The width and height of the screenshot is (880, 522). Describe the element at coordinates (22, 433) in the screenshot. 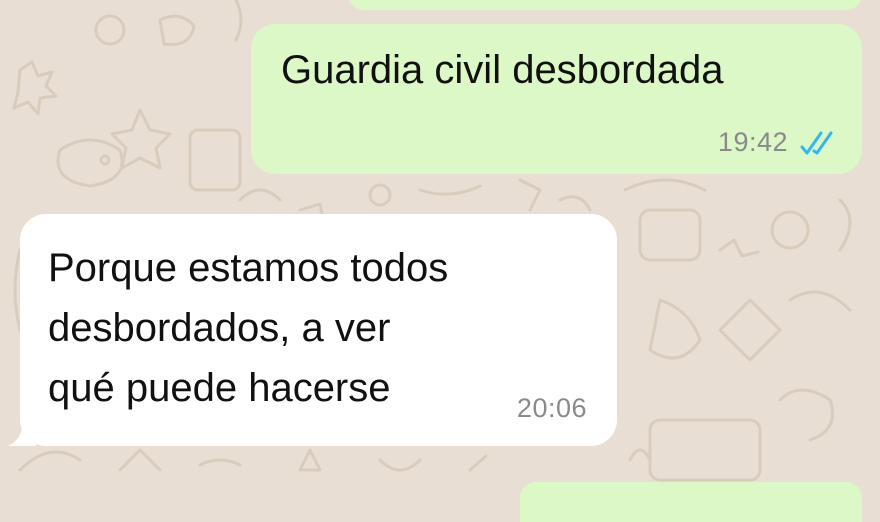

I see `bubble-tail` at that location.